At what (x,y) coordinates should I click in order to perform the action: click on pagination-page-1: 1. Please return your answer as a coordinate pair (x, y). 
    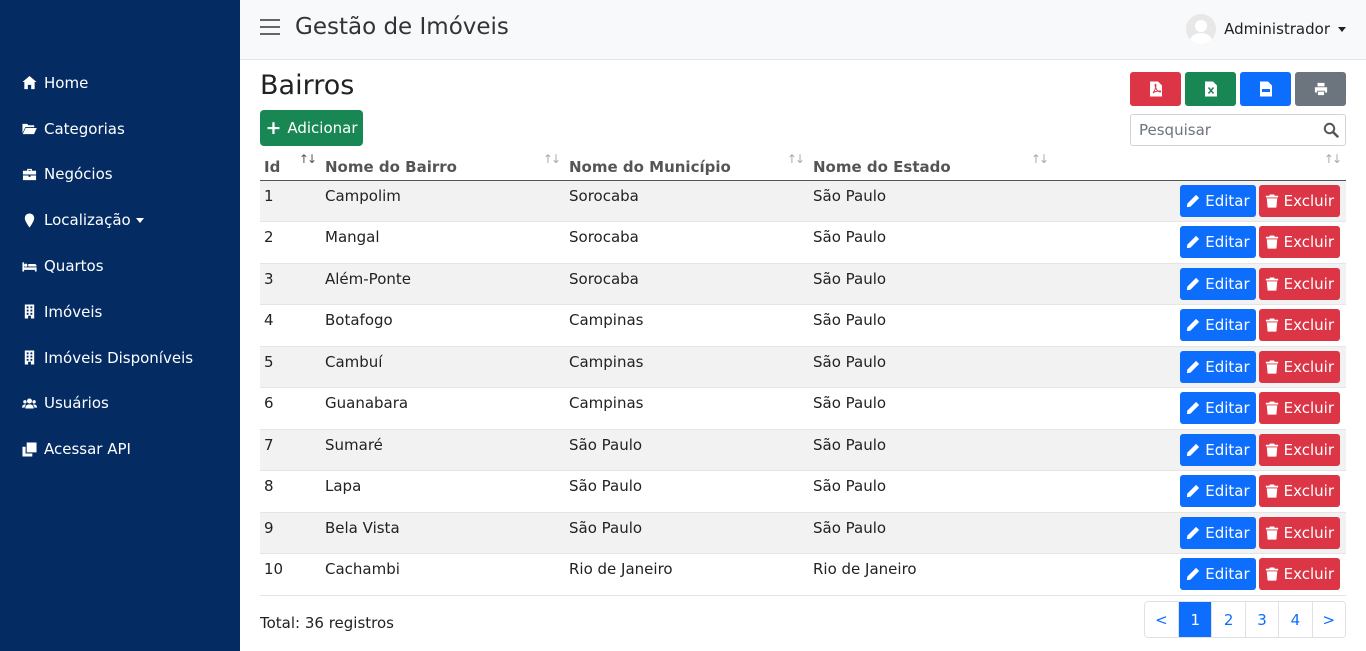
    Looking at the image, I should click on (1195, 619).